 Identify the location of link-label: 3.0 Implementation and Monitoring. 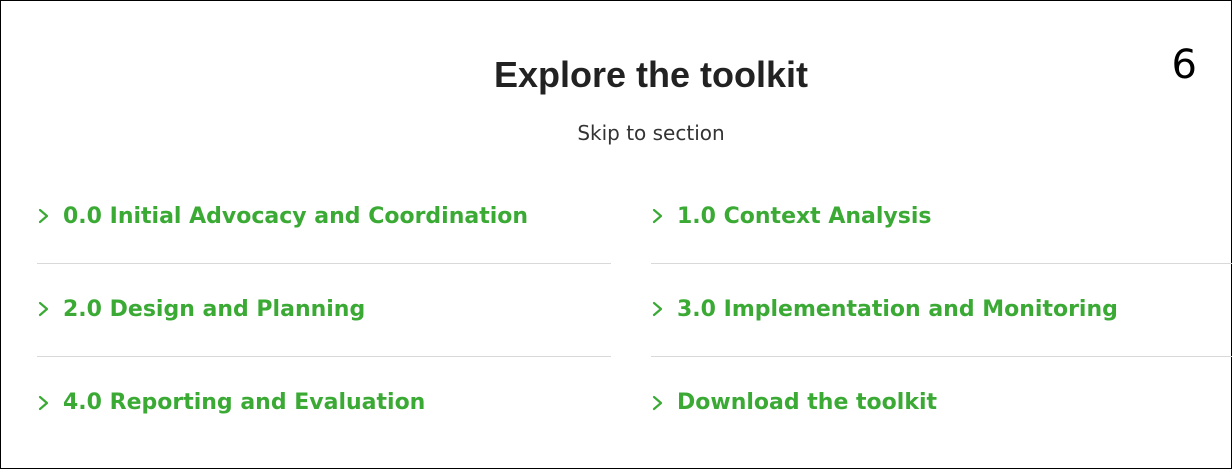
(897, 309).